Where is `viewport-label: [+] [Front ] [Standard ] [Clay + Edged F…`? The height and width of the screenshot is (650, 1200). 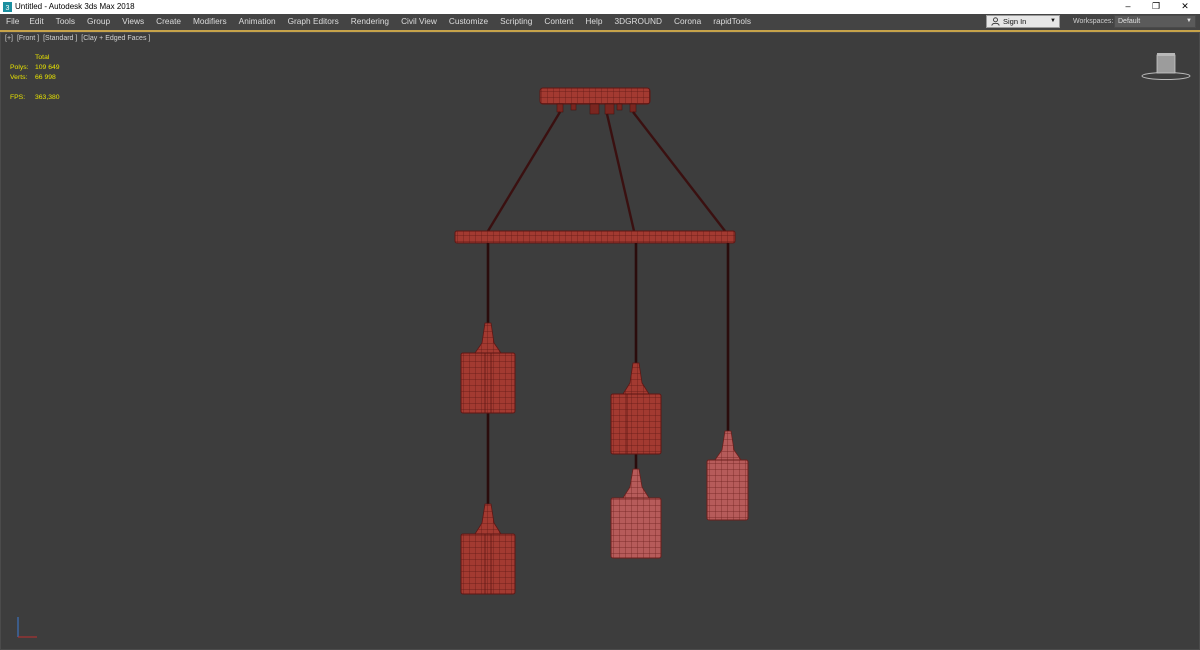 viewport-label: [+] [Front ] [Standard ] [Clay + Edged F… is located at coordinates (78, 38).